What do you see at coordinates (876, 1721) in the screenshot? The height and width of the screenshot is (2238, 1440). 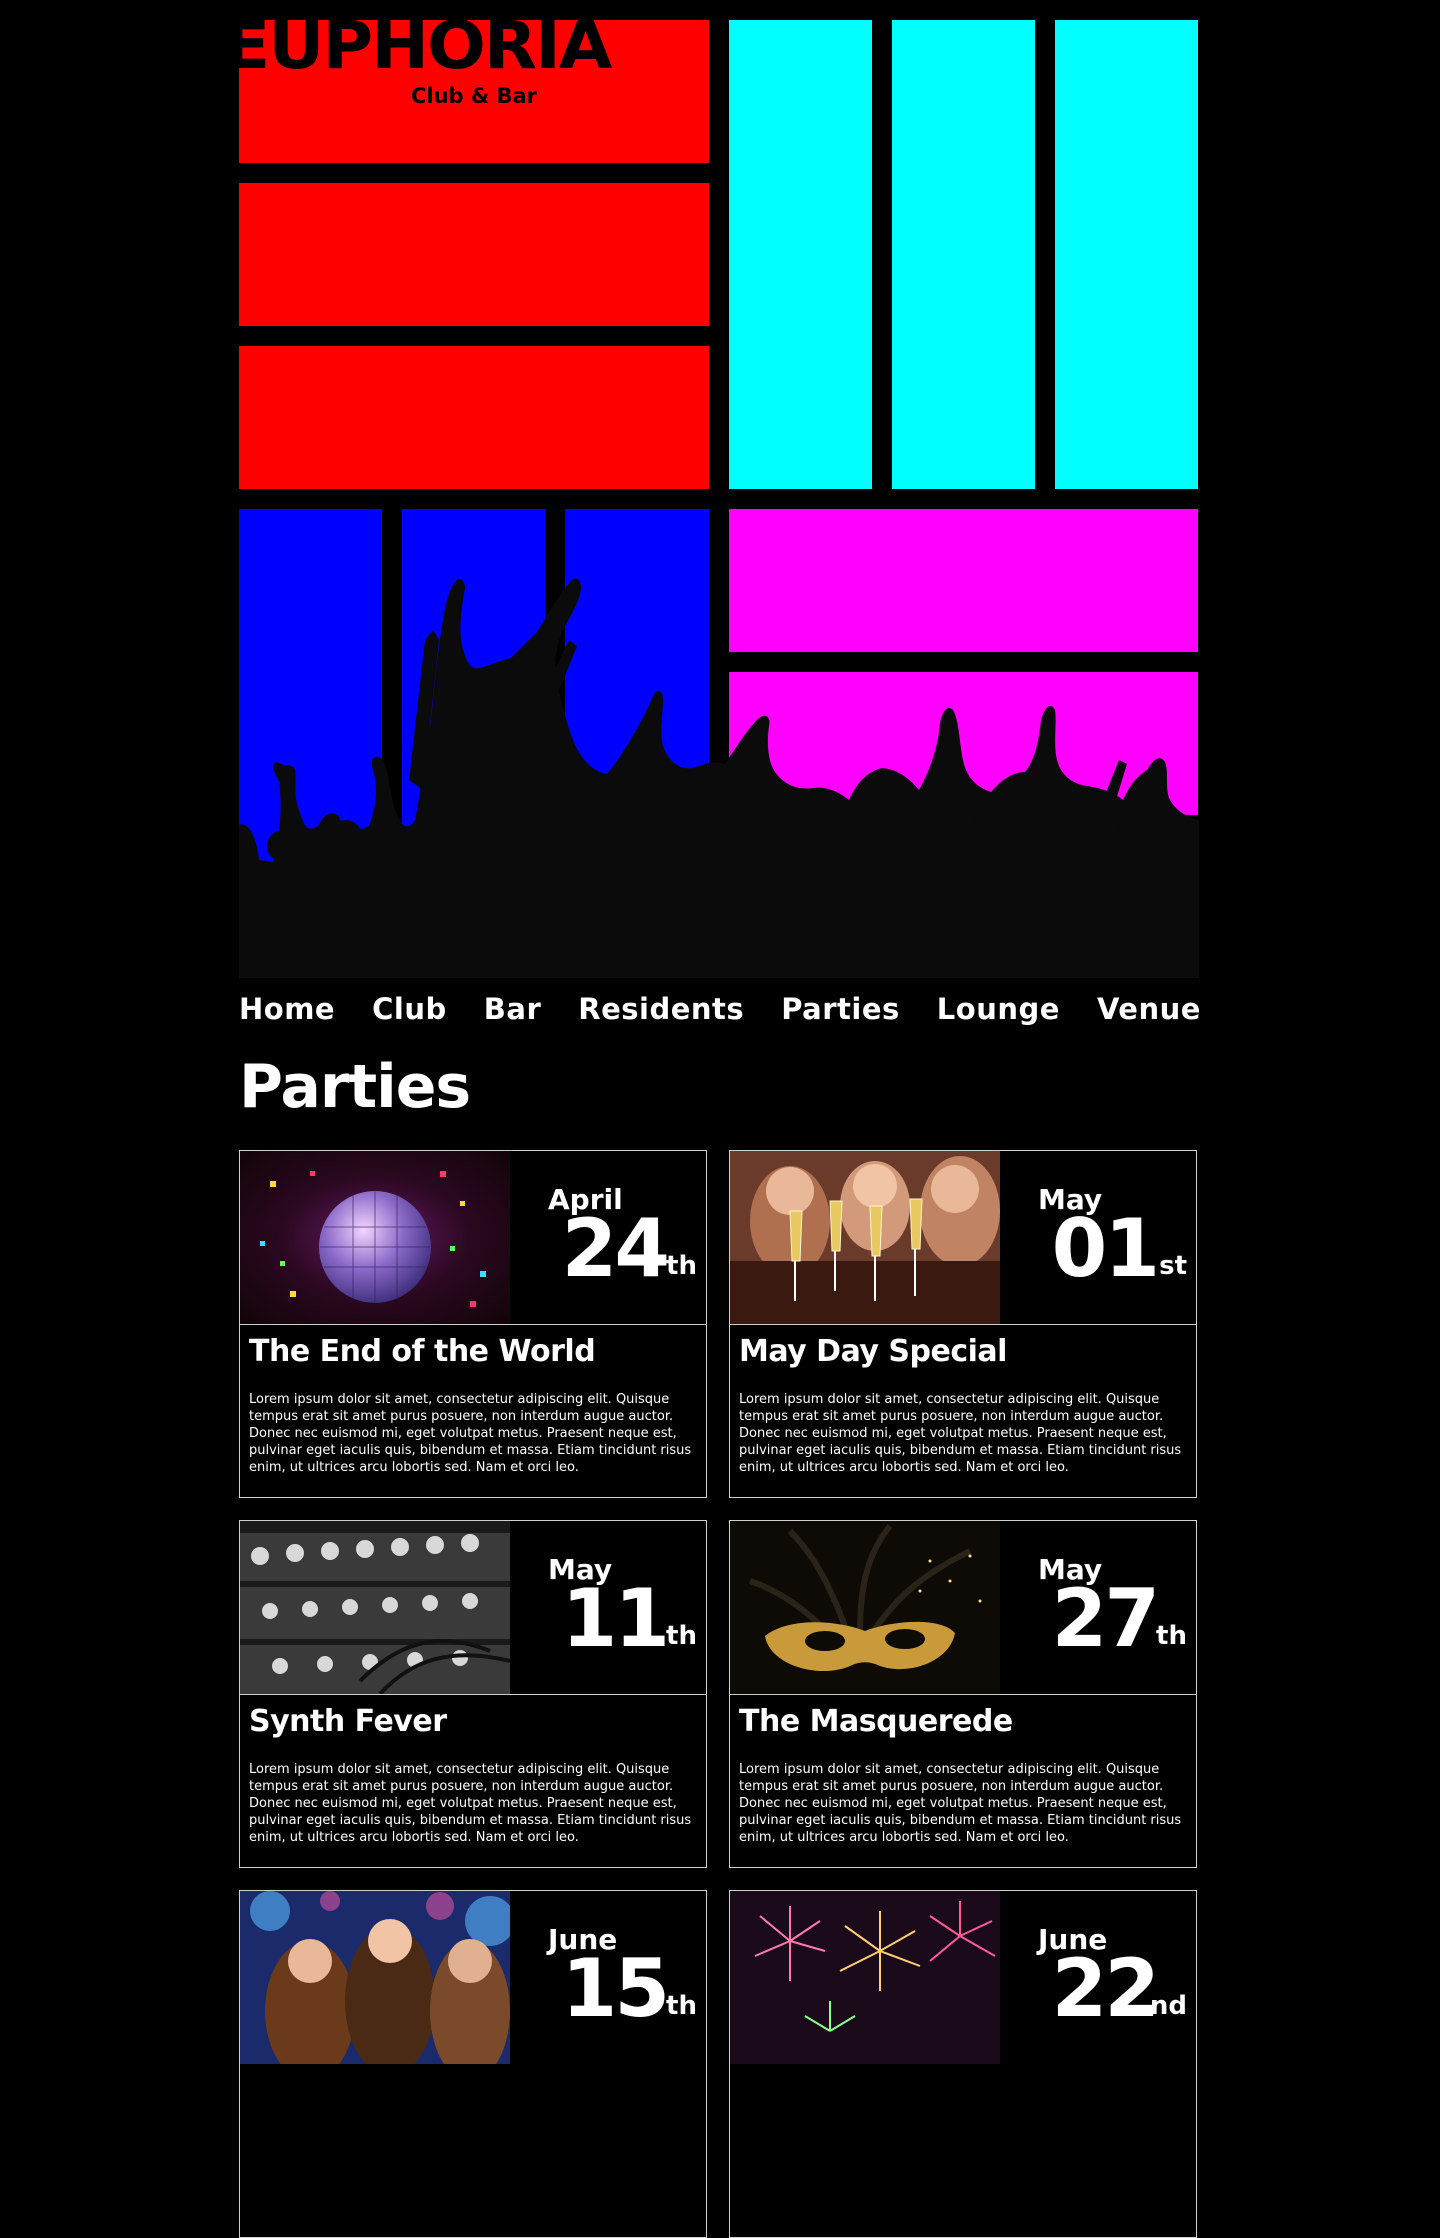 I see `party-title: The Masquerede` at bounding box center [876, 1721].